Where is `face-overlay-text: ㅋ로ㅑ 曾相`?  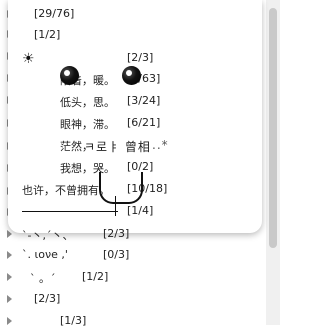
face-overlay-text: ㅋ로ㅑ 曾相 is located at coordinates (117, 147).